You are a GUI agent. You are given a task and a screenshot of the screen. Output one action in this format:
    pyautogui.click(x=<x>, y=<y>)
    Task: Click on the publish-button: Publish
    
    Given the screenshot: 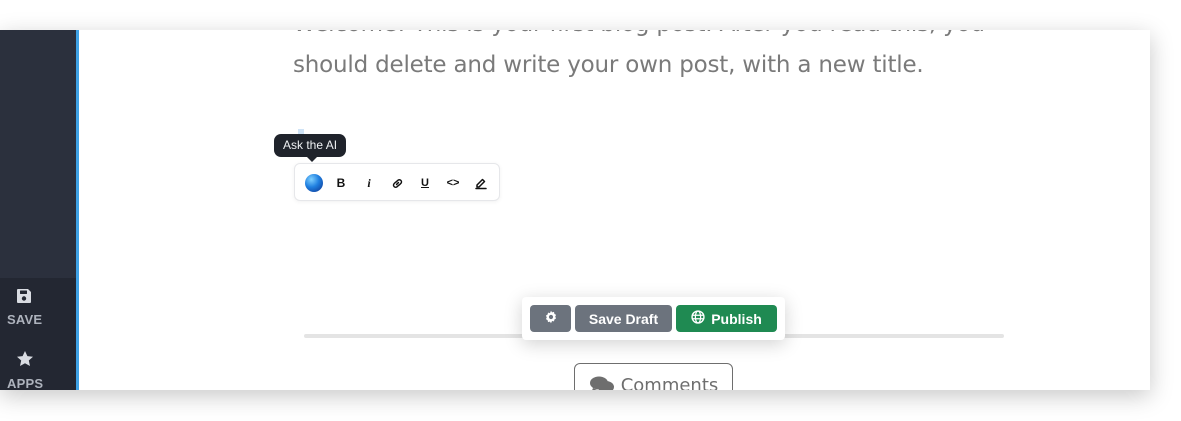 What is the action you would take?
    pyautogui.click(x=726, y=318)
    